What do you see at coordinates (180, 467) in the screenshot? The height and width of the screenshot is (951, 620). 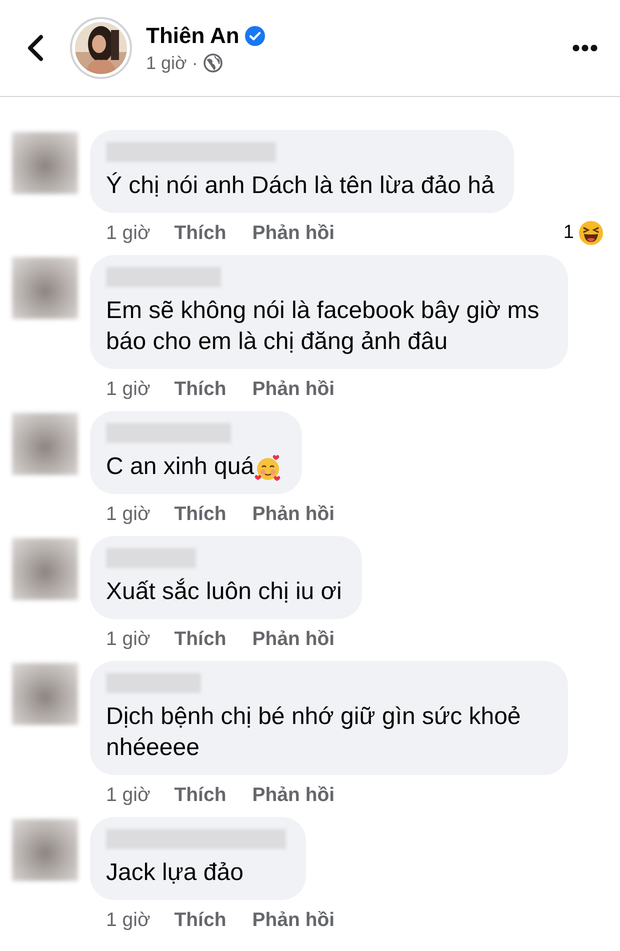 I see `comment-text: C an xinh quá` at bounding box center [180, 467].